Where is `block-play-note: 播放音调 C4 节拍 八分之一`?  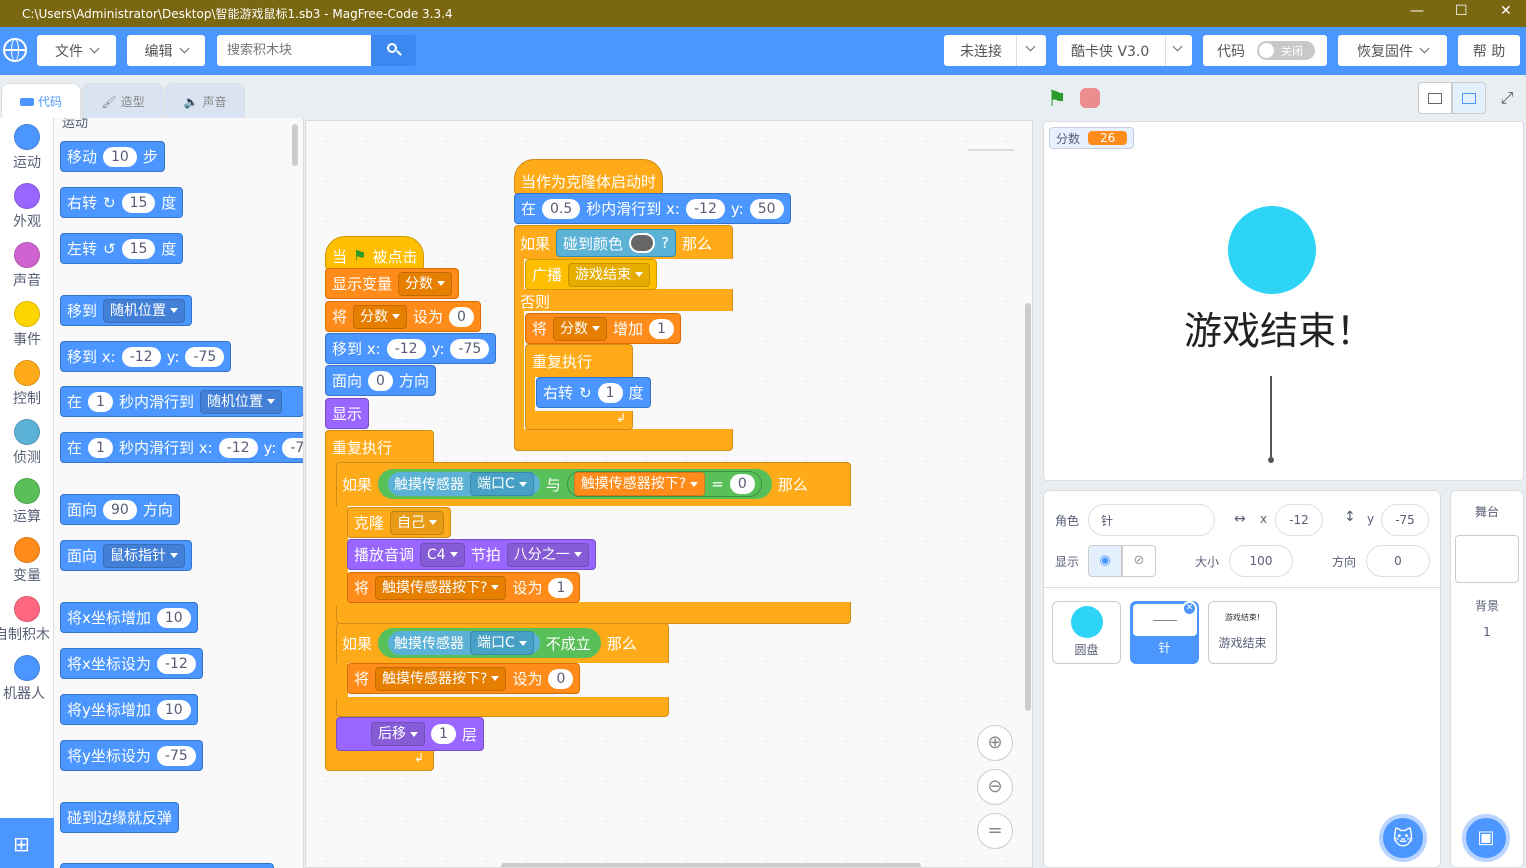
block-play-note: 播放音调 C4 节拍 八分之一 is located at coordinates (471, 554).